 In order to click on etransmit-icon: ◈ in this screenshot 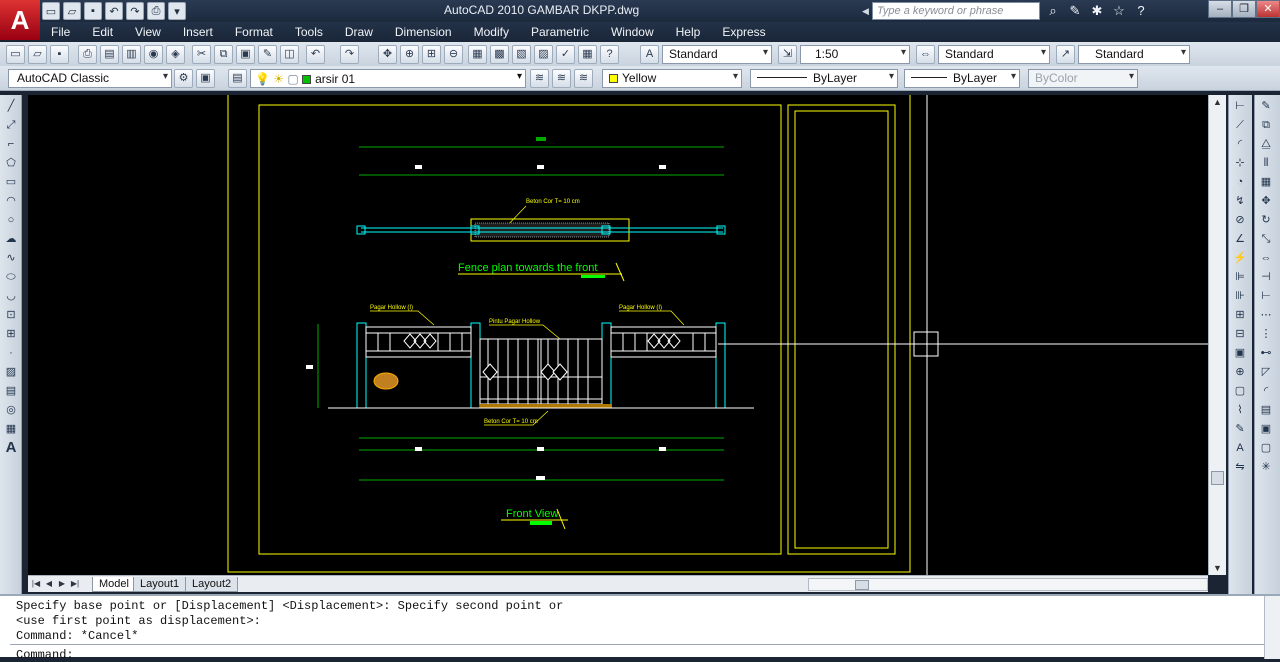, I will do `click(175, 54)`.